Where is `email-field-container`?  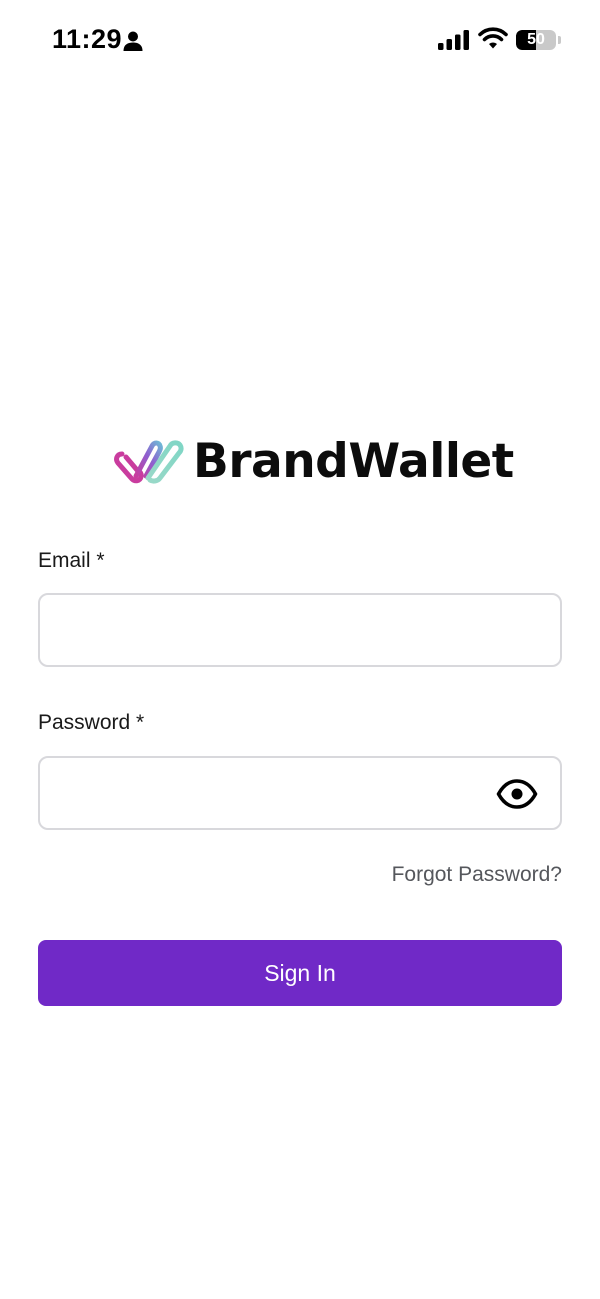
email-field-container is located at coordinates (300, 630).